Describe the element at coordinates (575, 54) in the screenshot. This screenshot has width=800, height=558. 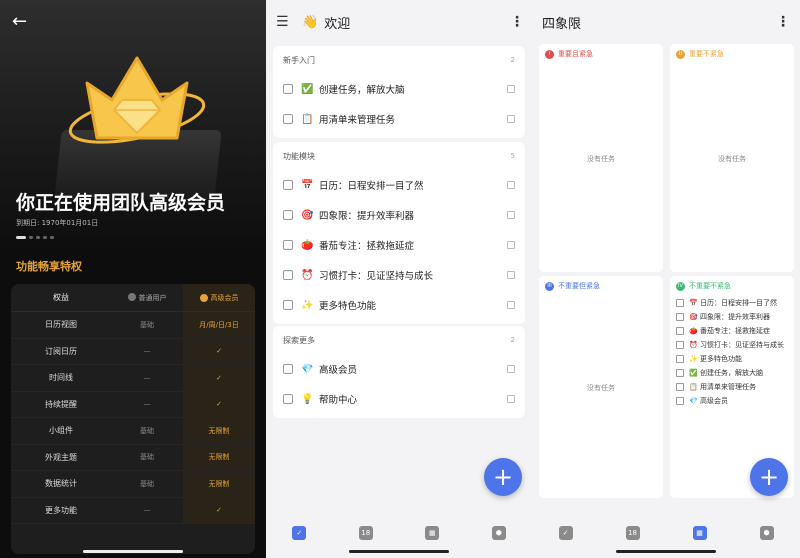
I see `quadrant-name: 重要且紧急` at that location.